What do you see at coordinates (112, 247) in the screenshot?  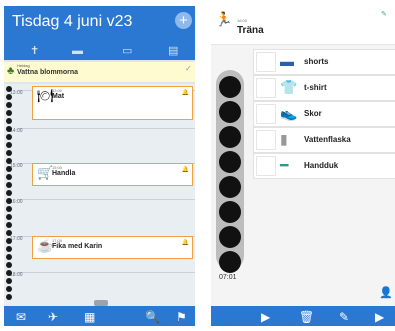 I see `event-fika: ☕ 17:00 Fika med Karin 🔔` at bounding box center [112, 247].